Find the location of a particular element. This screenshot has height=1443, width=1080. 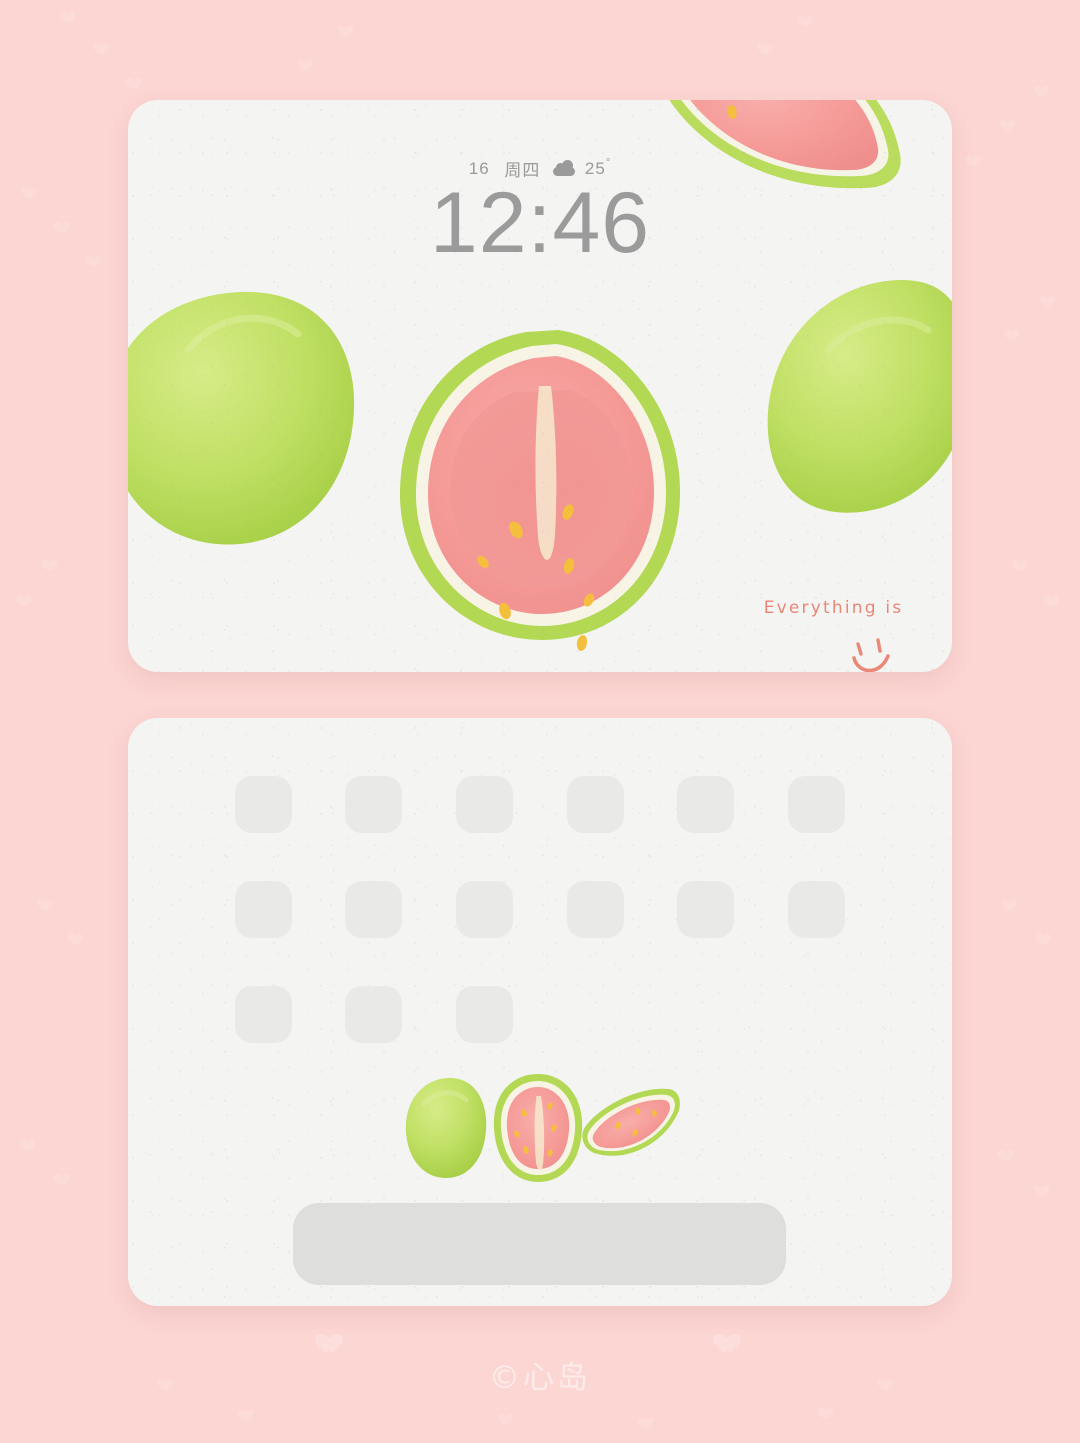

cloud-icon is located at coordinates (564, 167).